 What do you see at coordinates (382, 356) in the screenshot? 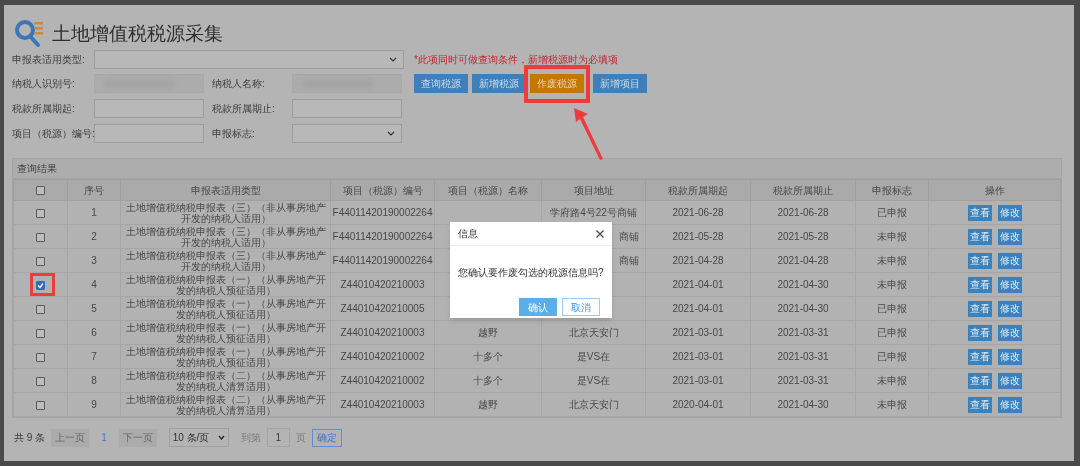
I see `table-cell: Z44010420210002` at bounding box center [382, 356].